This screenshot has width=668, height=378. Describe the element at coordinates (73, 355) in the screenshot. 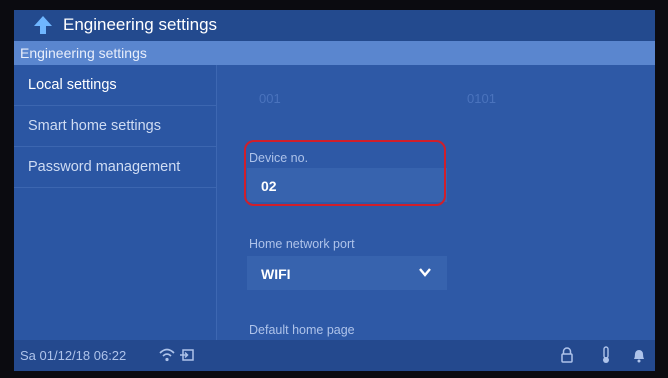

I see `date-time: Sa 01/12/18 06:22` at that location.